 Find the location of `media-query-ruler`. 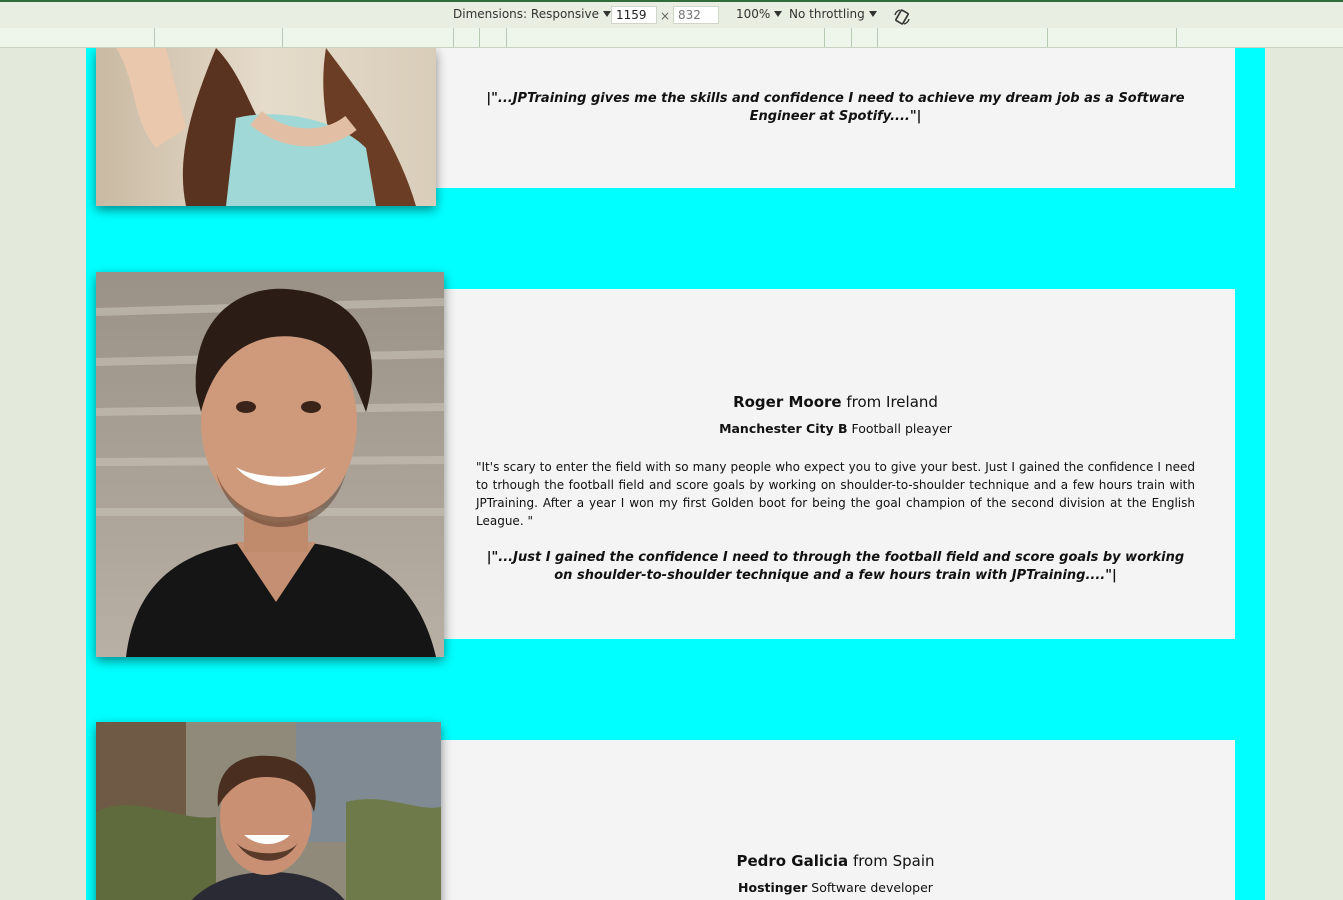

media-query-ruler is located at coordinates (671, 38).